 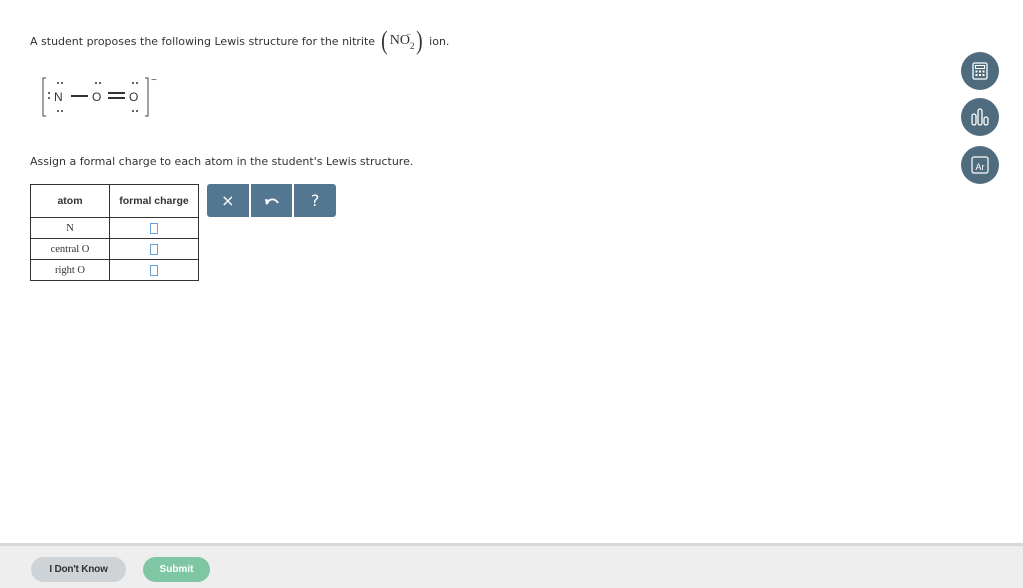 I want to click on formal-charge-table: atom formal charge N central O right O, so click(x=114, y=232).